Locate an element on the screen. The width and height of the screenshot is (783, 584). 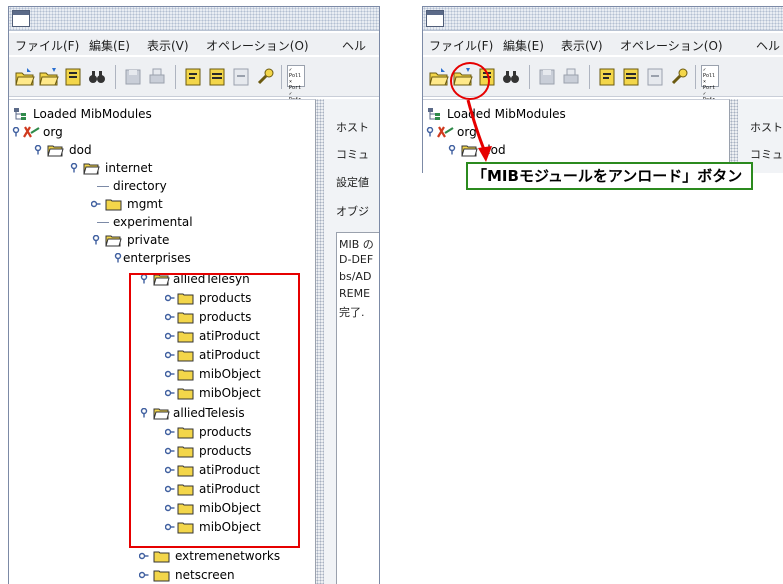
unload-mib-button is located at coordinates (49, 77).